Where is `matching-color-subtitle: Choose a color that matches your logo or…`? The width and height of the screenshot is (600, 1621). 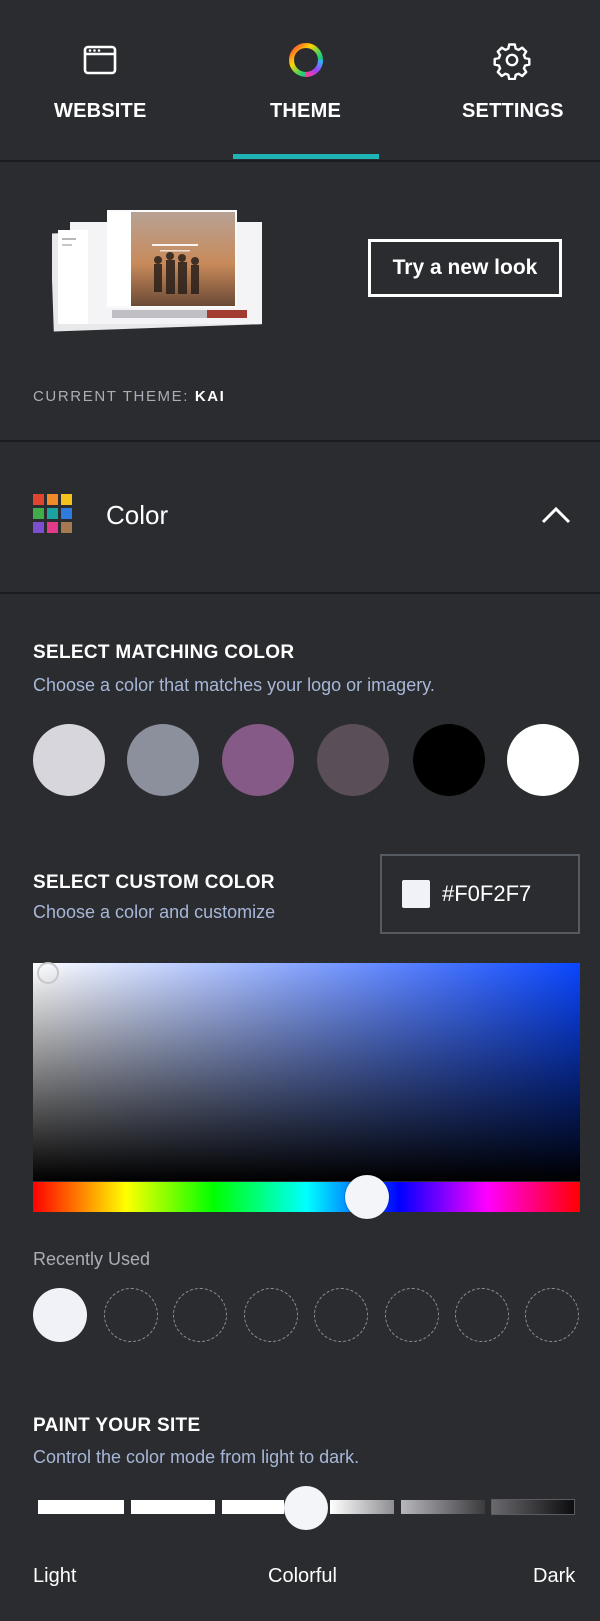 matching-color-subtitle: Choose a color that matches your logo or… is located at coordinates (234, 685).